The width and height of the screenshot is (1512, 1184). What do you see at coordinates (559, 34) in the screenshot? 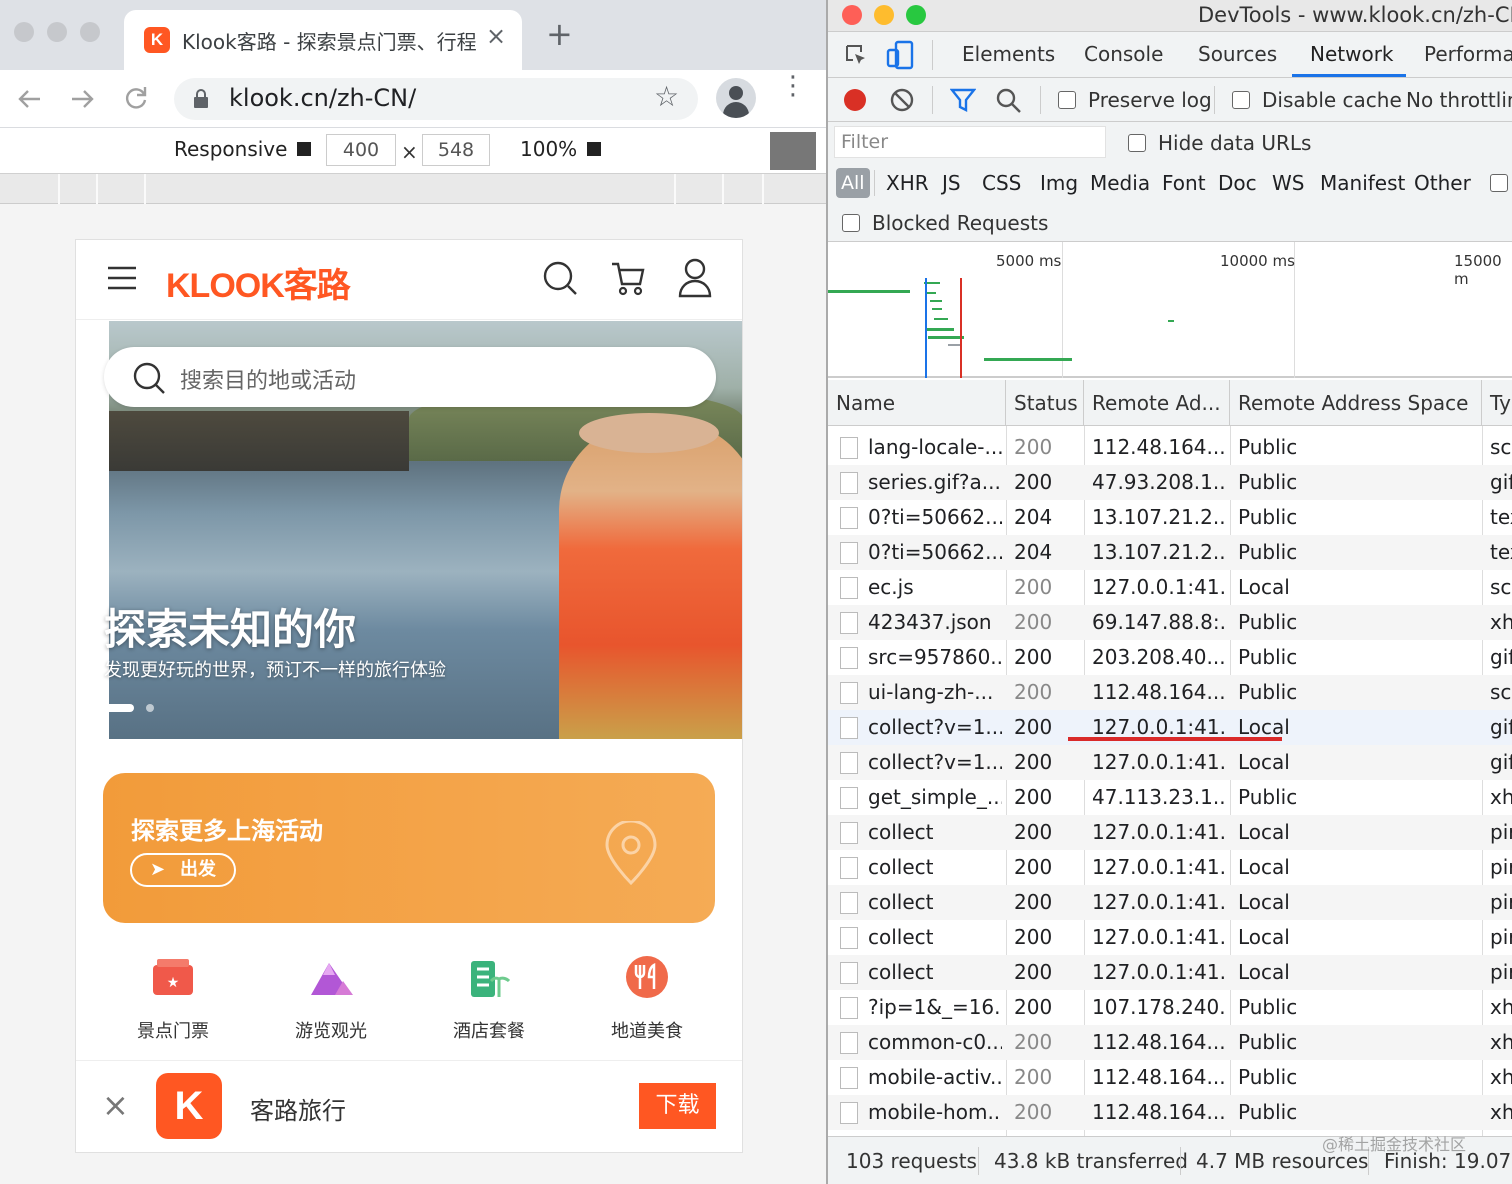
I see `new-tab-button: +` at bounding box center [559, 34].